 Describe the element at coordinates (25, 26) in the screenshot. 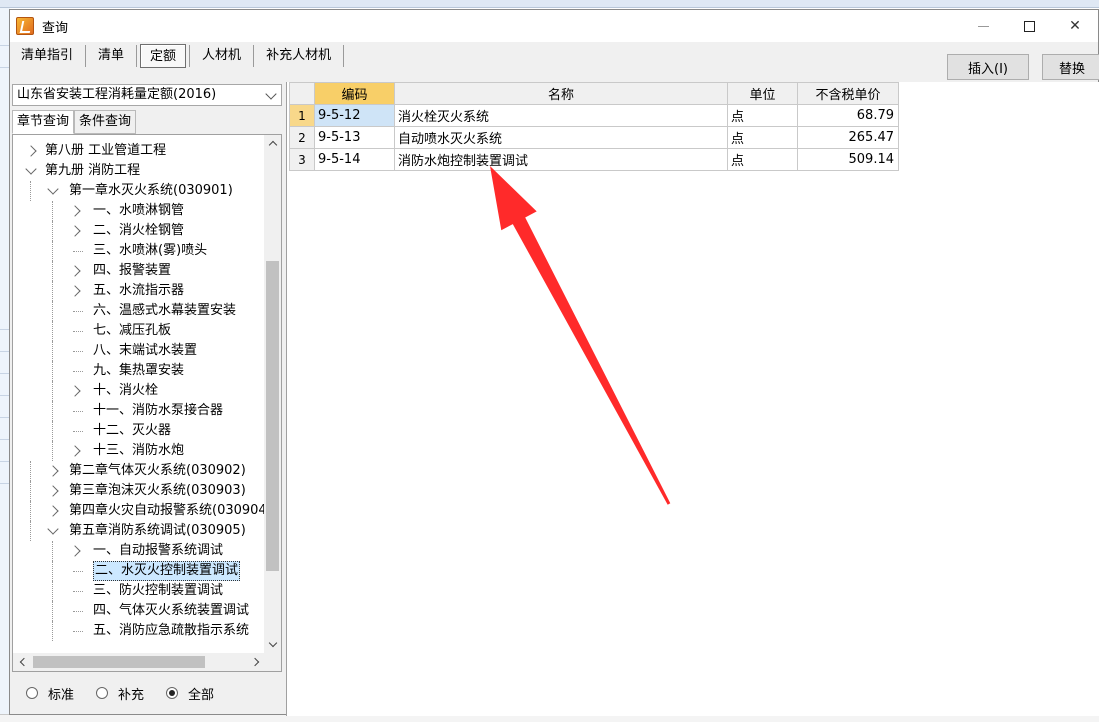

I see `app-icon` at that location.